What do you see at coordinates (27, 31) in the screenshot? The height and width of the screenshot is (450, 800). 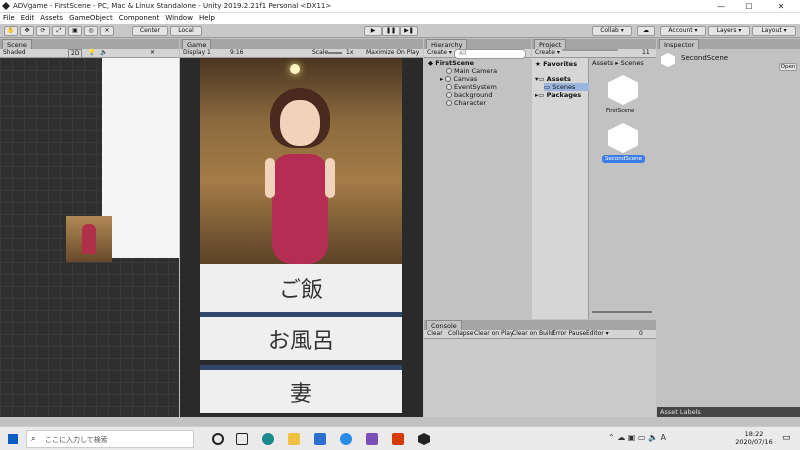 I see `move-tool-icon: ✥` at bounding box center [27, 31].